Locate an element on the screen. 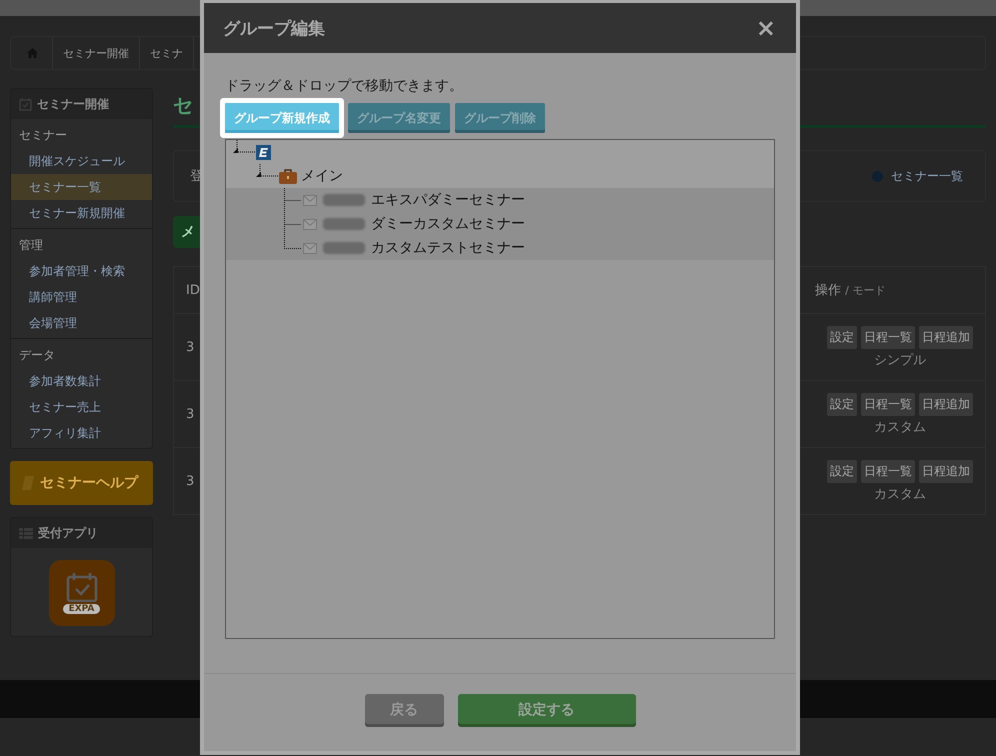 The image size is (996, 756). mode-label: シンプル is located at coordinates (900, 360).